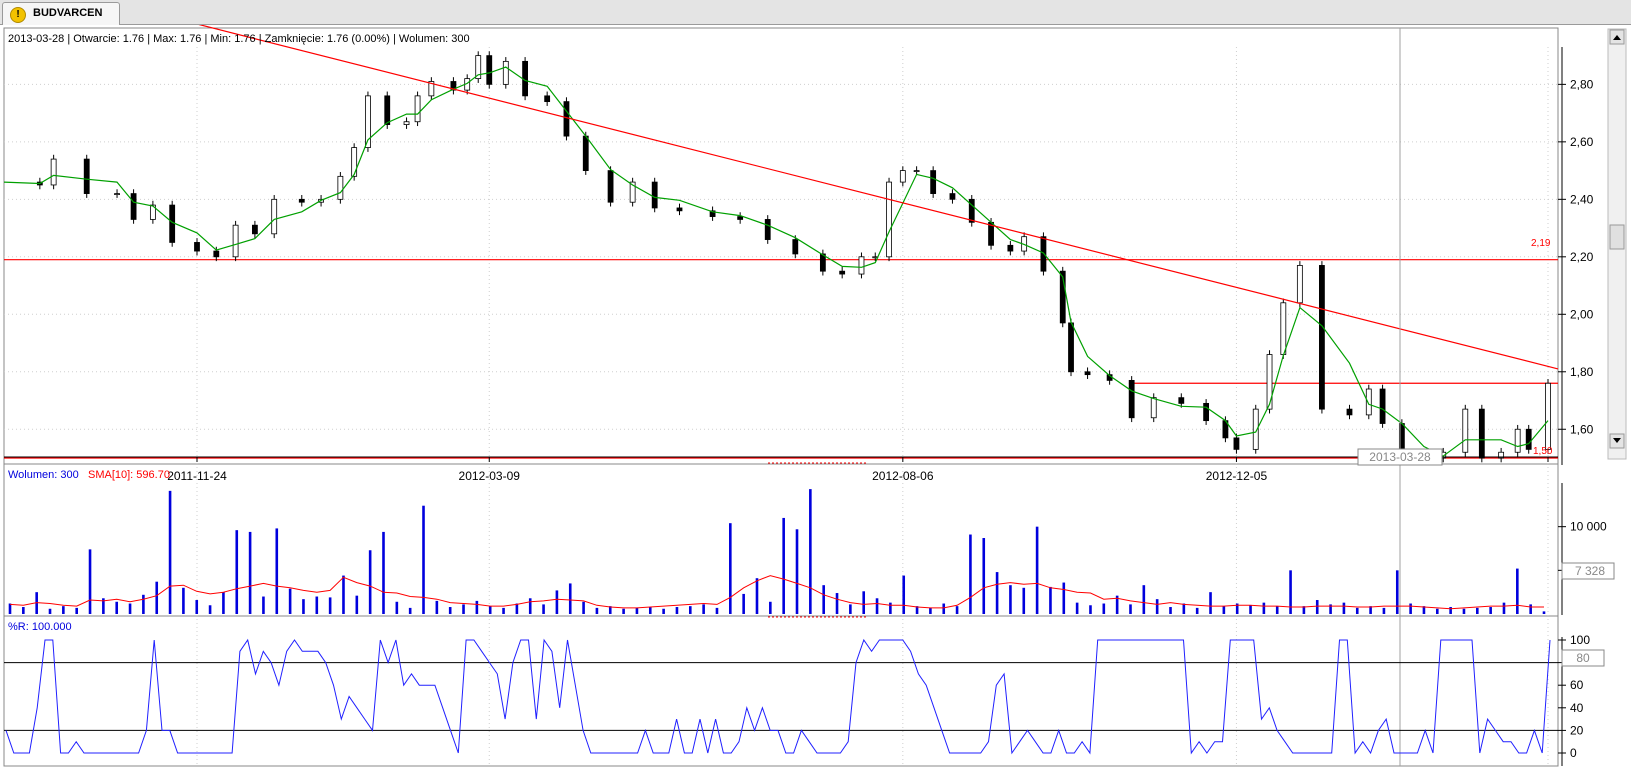 This screenshot has height=769, width=1631. I want to click on price-y-ticks: 1,60 1,80 2,00 2,20 2,40 2,60 2,80, so click(1576, 256).